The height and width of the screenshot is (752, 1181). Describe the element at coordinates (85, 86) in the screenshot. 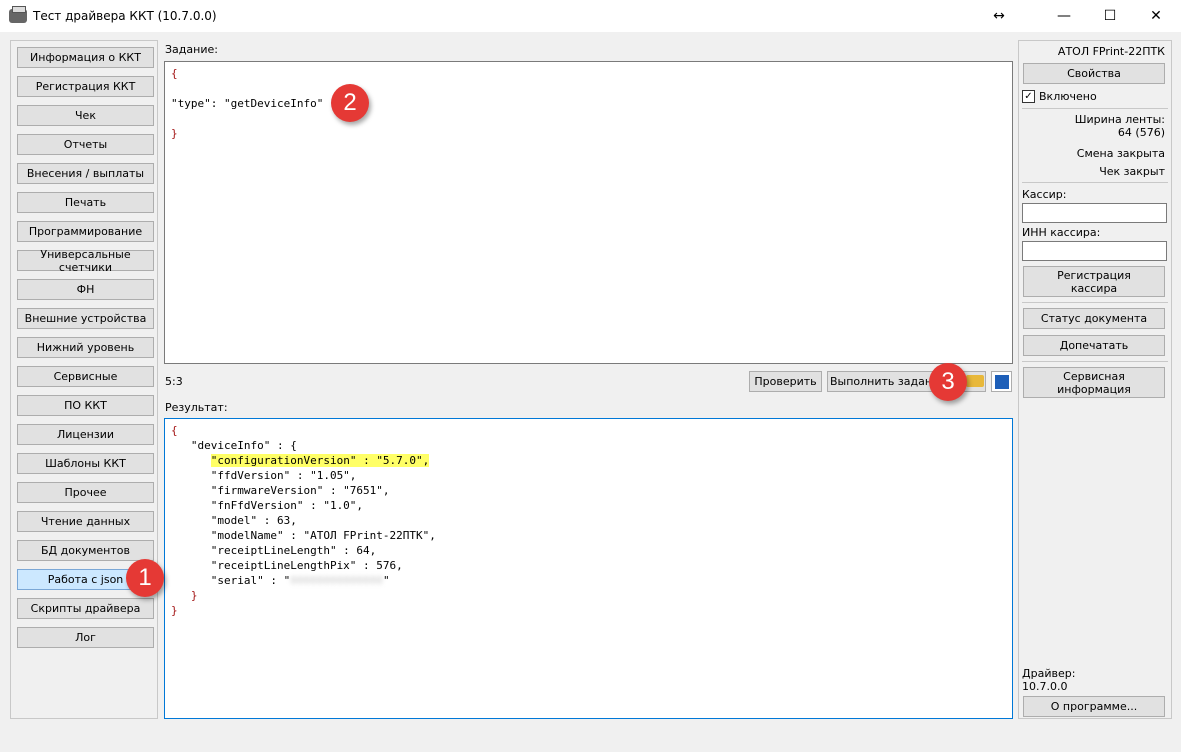

I see `sidebar-item: Регистрация ККТ` at that location.